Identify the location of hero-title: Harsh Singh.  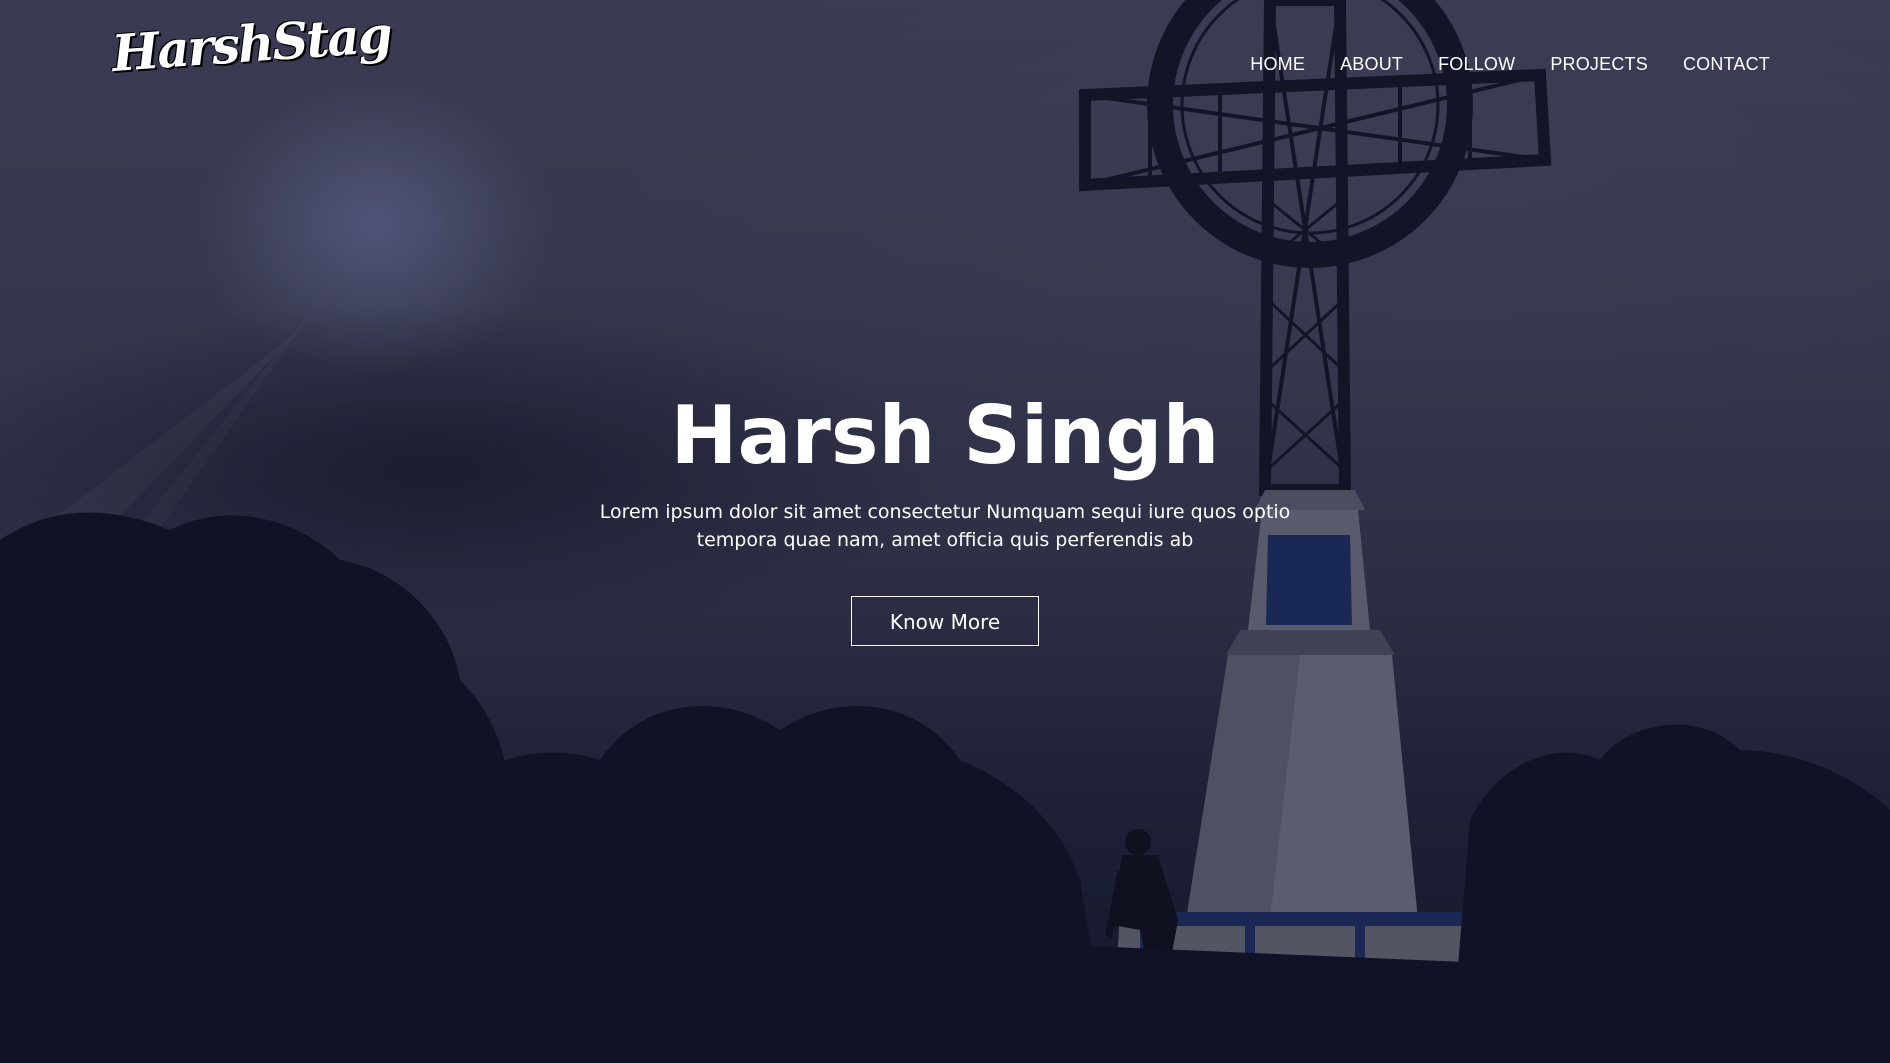
(945, 435).